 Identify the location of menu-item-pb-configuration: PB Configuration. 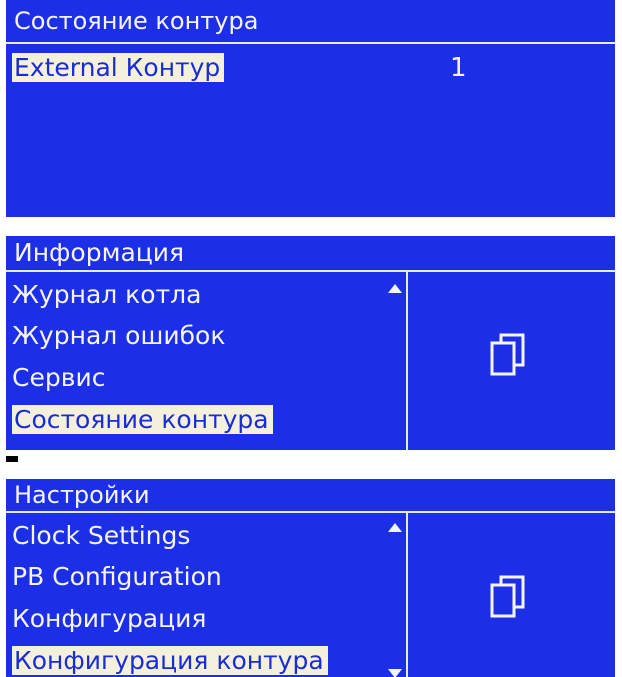
(117, 576).